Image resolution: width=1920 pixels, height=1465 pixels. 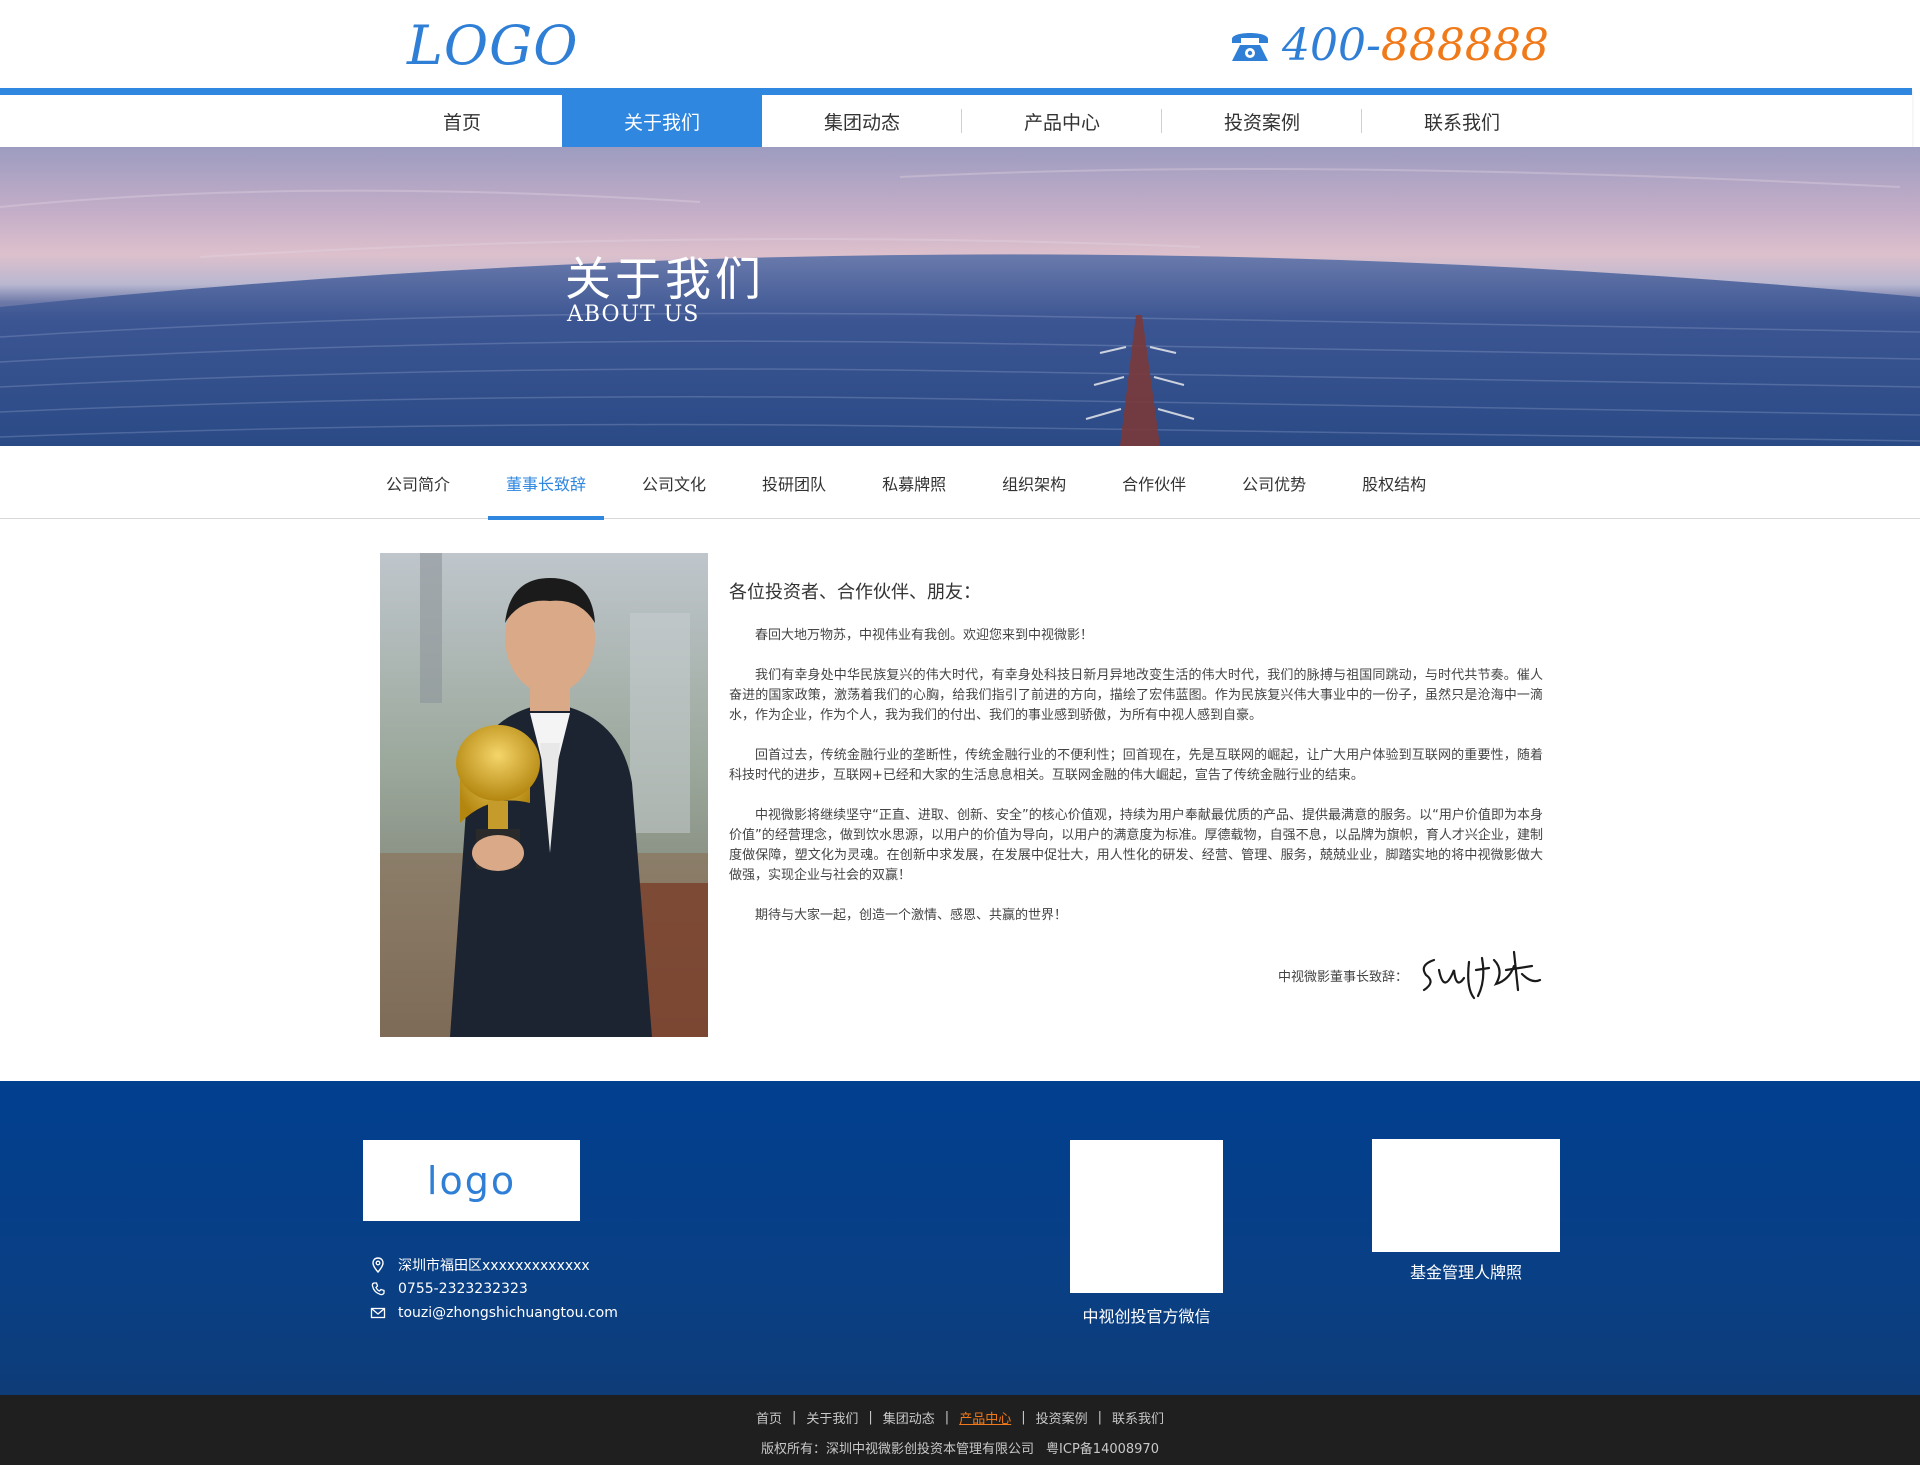 I want to click on footer-logo: logo, so click(x=471, y=1180).